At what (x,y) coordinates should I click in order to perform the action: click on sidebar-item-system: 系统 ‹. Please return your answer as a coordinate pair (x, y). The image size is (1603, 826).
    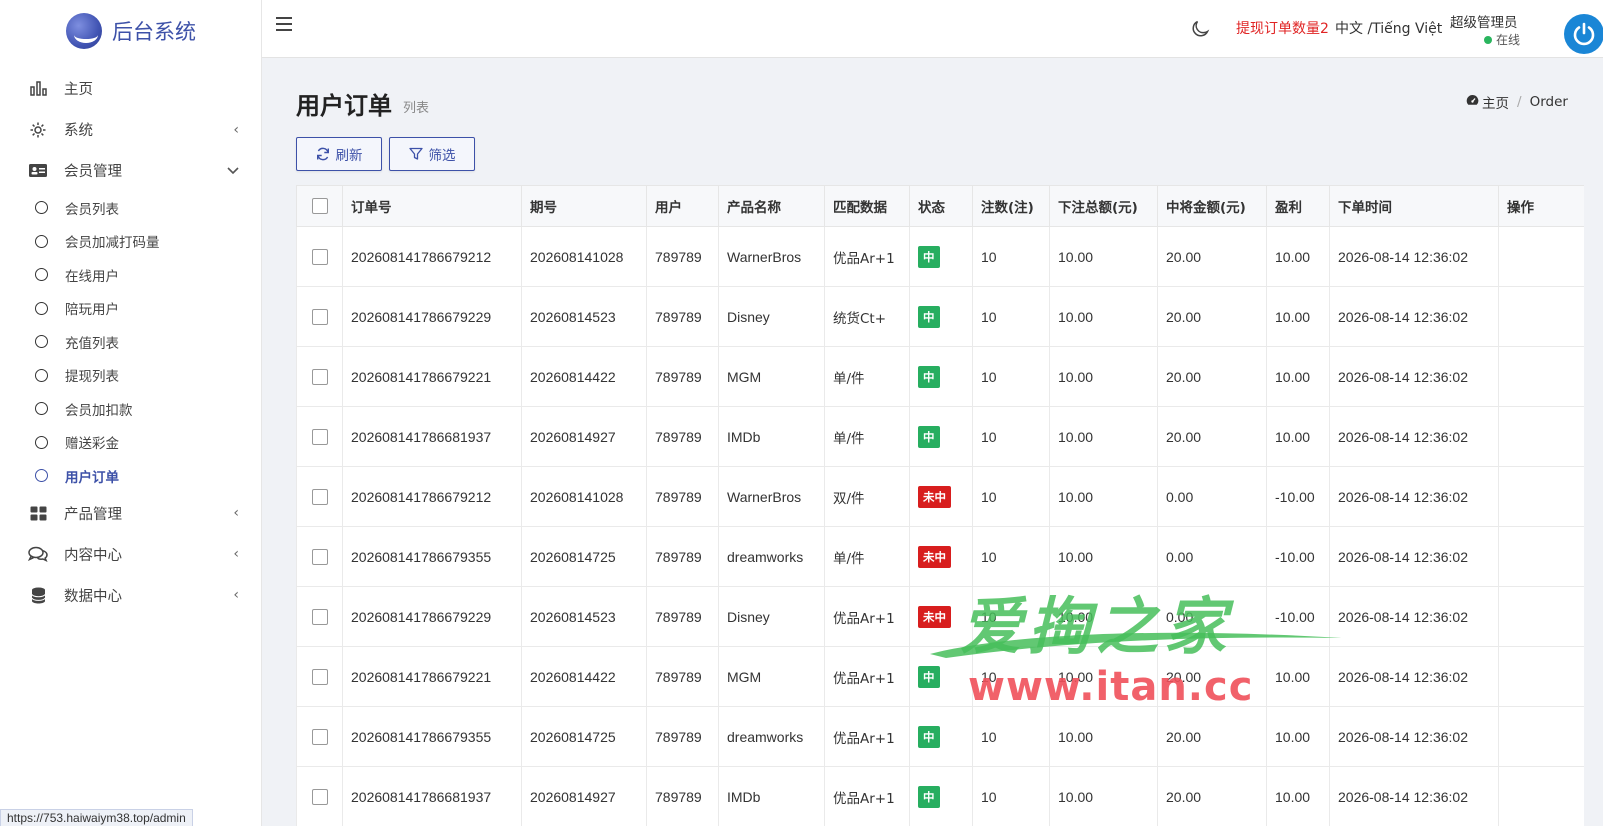
    Looking at the image, I should click on (130, 129).